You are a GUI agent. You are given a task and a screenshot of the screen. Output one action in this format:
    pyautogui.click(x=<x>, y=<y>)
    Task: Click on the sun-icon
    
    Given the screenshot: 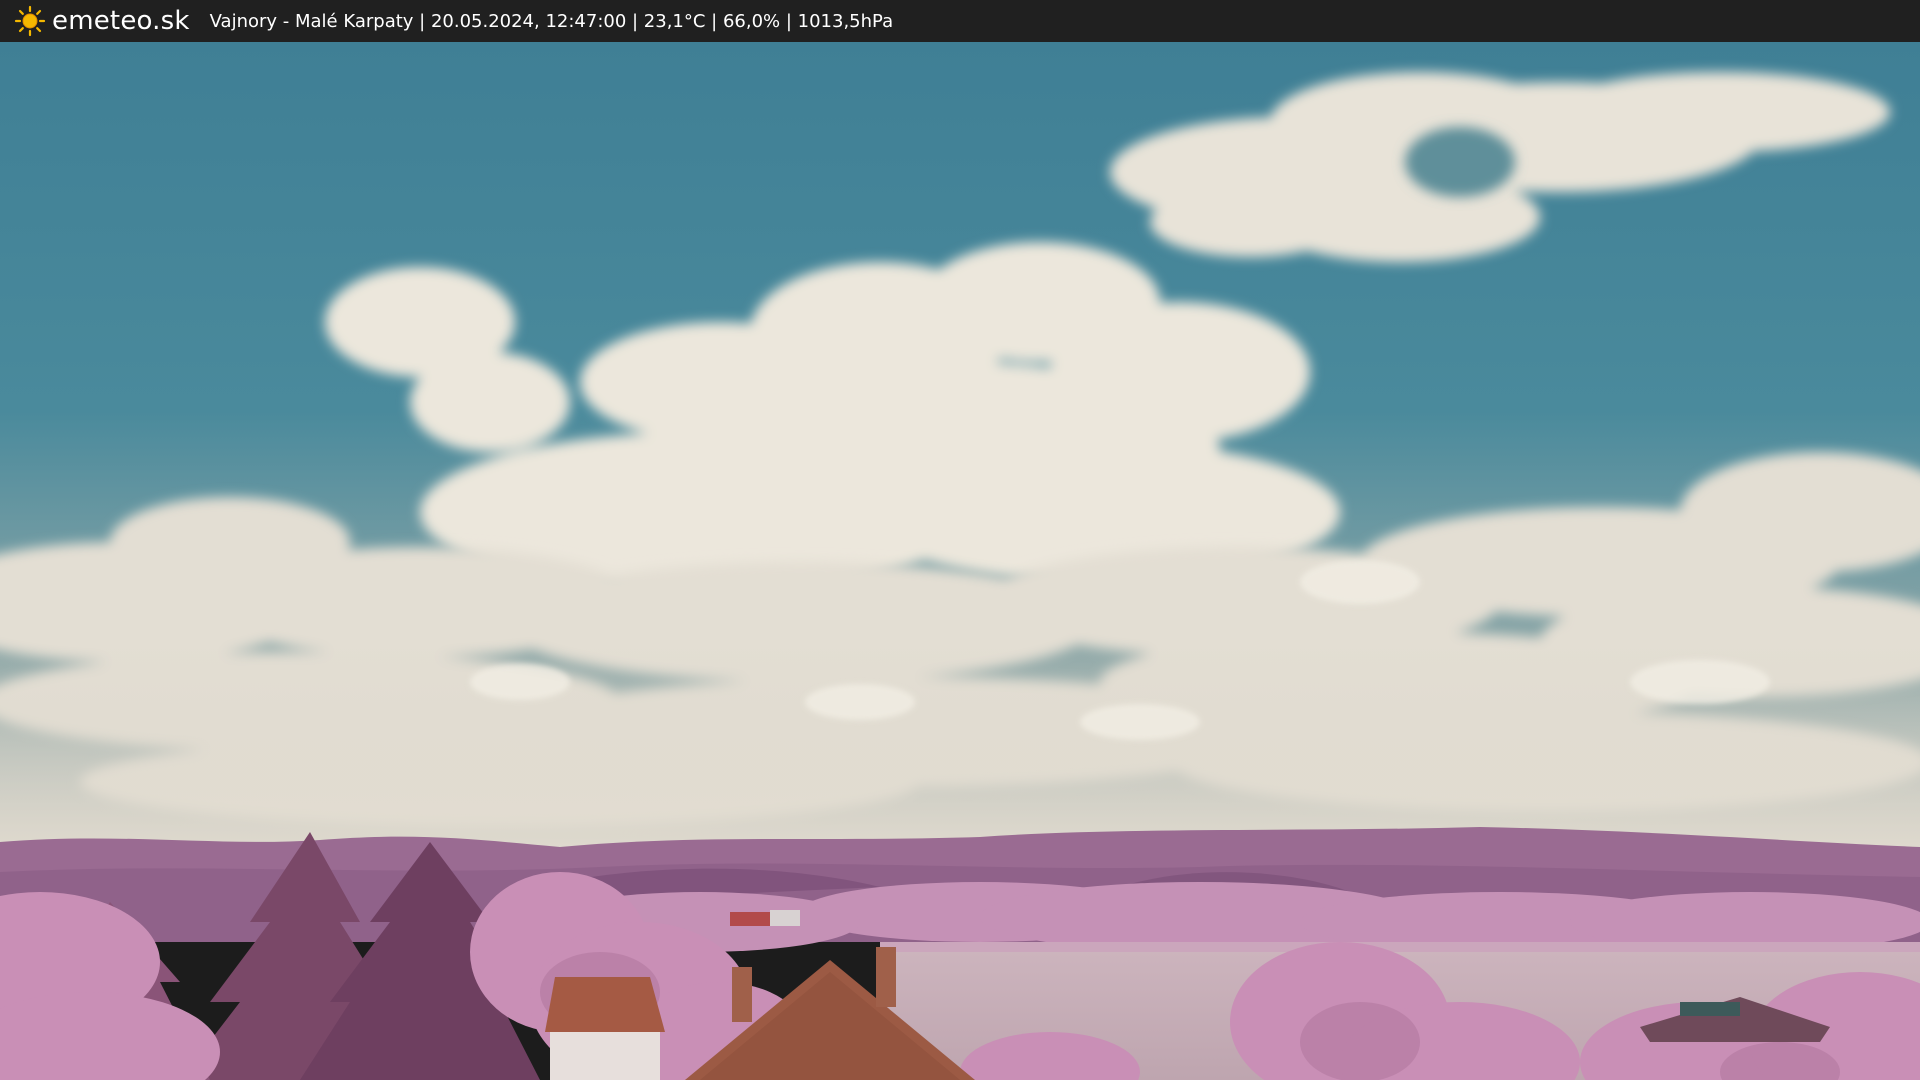 What is the action you would take?
    pyautogui.click(x=30, y=21)
    